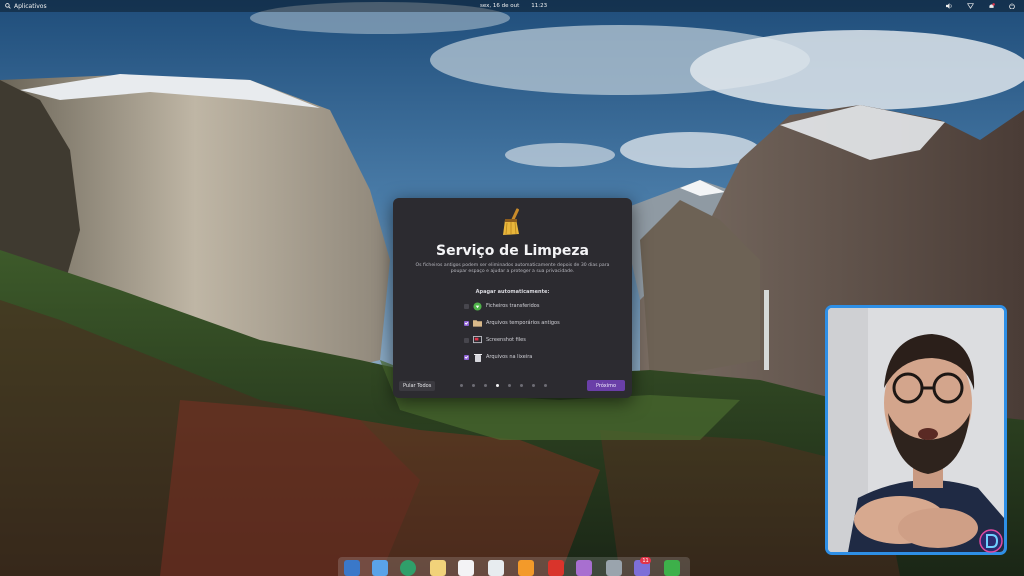 This screenshot has height=576, width=1024. Describe the element at coordinates (477, 323) in the screenshot. I see `folder-icon` at that location.